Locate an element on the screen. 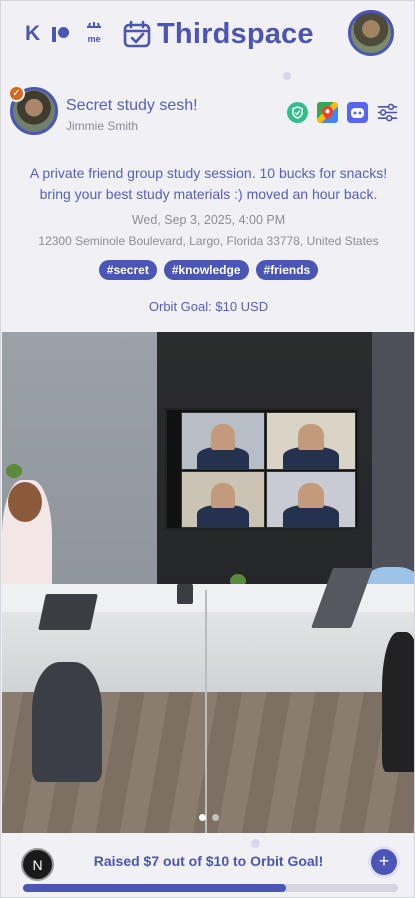 The width and height of the screenshot is (415, 898). funding-bar: N Raised $7 out of $10 to Orbit Goal! + is located at coordinates (207, 865).